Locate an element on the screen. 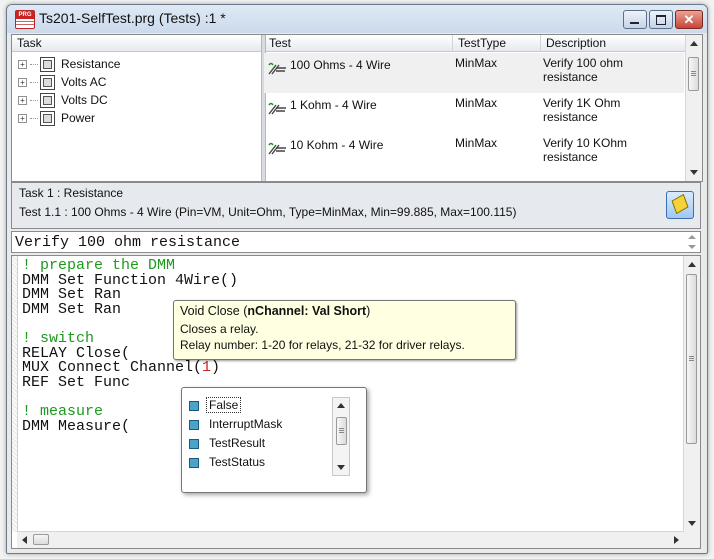  edit-test-button is located at coordinates (680, 205).